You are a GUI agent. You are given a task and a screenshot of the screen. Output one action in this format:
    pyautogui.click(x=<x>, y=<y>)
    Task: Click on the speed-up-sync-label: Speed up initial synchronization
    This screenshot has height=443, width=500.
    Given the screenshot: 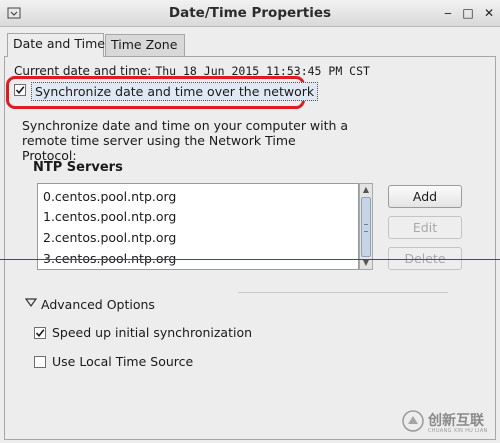 What is the action you would take?
    pyautogui.click(x=152, y=332)
    